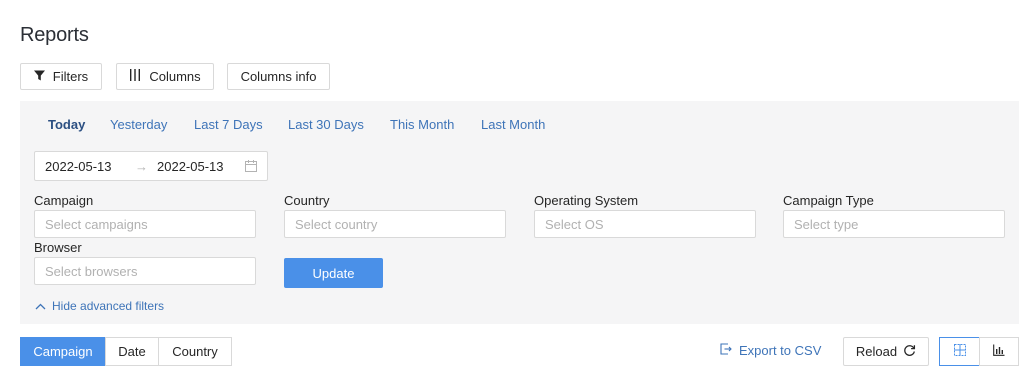  Describe the element at coordinates (58, 247) in the screenshot. I see `browser-label: Browser` at that location.